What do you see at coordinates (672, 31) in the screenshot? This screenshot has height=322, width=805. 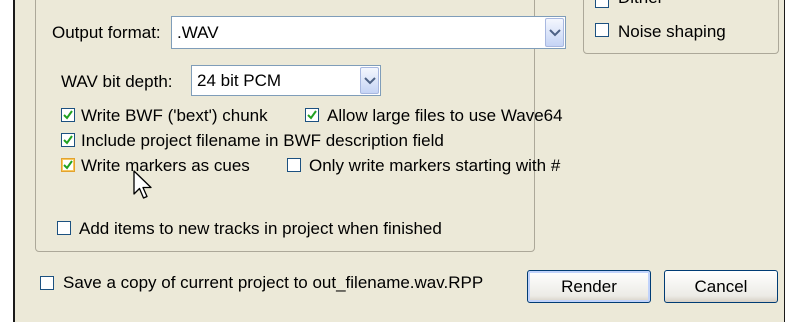 I see `noise-shaping-label: Noise shaping` at bounding box center [672, 31].